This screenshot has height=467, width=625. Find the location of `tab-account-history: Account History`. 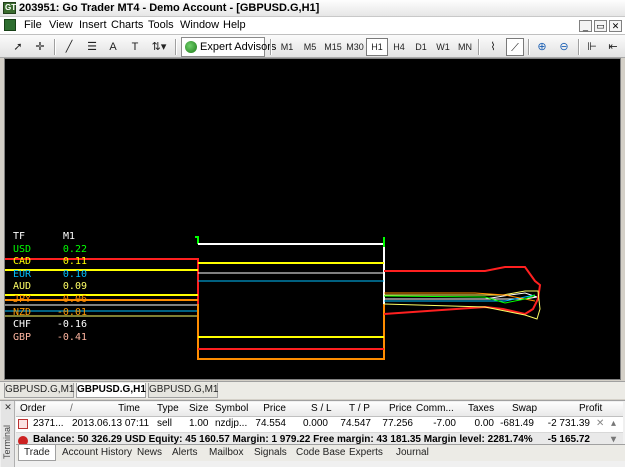

tab-account-history: Account History is located at coordinates (97, 453).